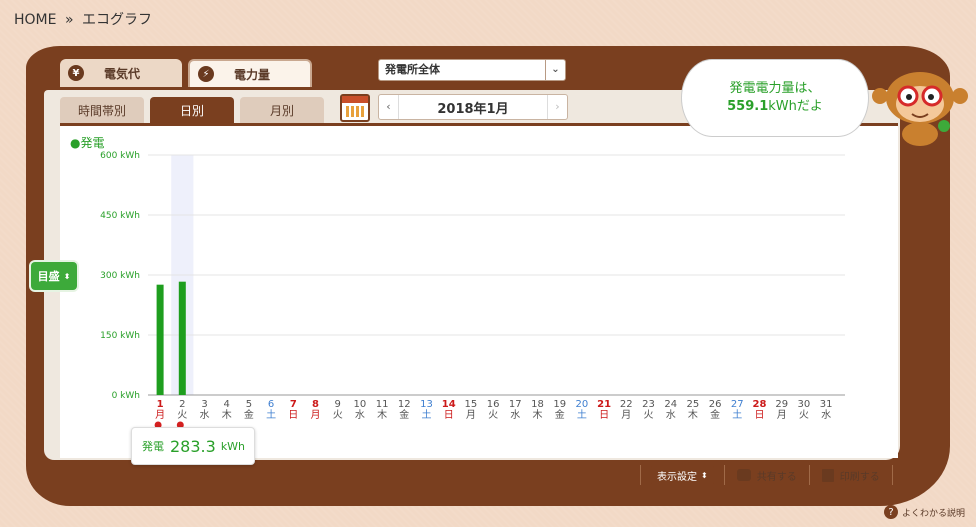 The image size is (976, 527). Describe the element at coordinates (743, 475) in the screenshot. I see `speech-bubble-icon` at that location.